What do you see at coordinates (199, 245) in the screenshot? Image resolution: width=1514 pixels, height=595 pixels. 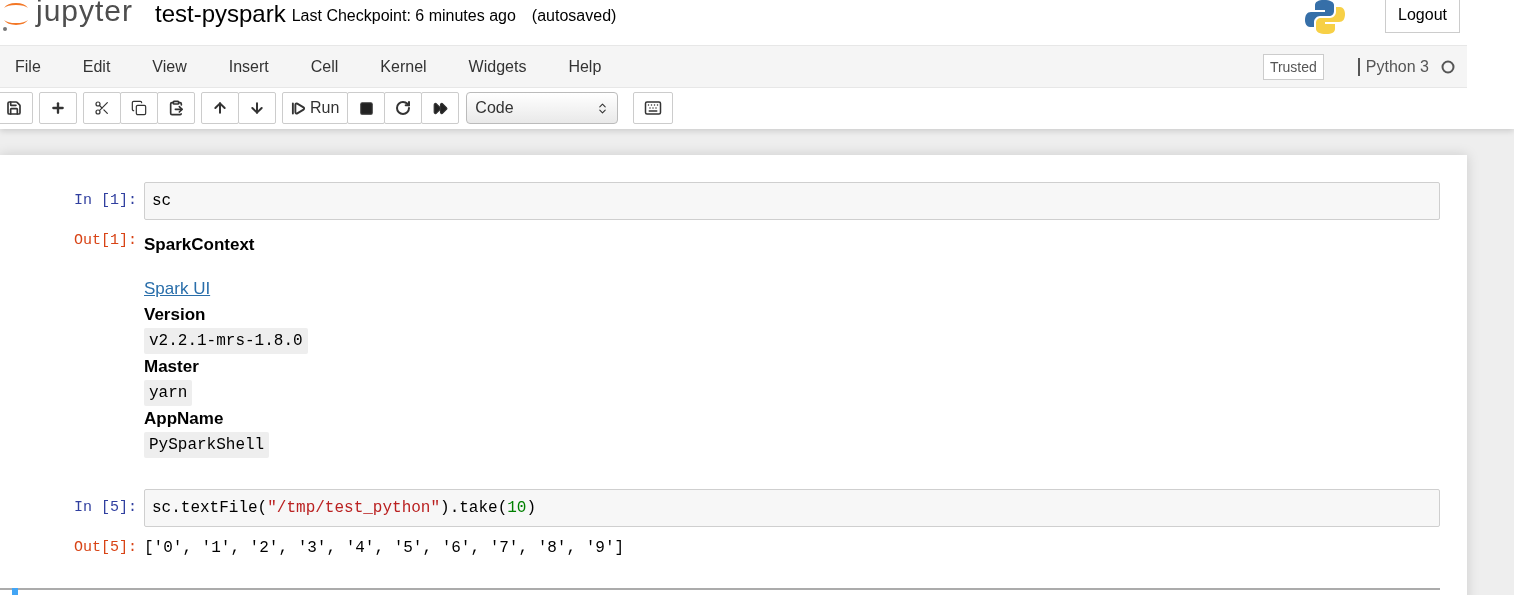 I see `output-title: SparkContext` at bounding box center [199, 245].